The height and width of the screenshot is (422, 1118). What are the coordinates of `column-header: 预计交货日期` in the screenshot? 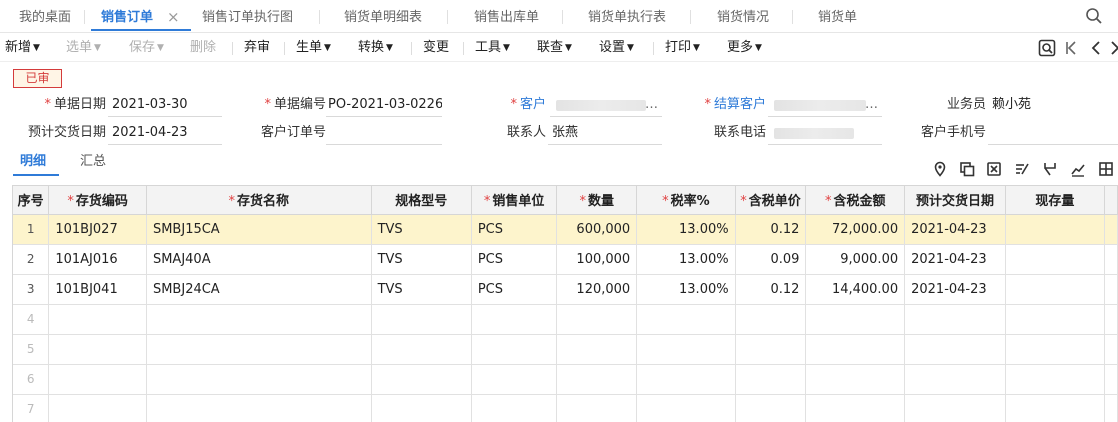 It's located at (955, 200).